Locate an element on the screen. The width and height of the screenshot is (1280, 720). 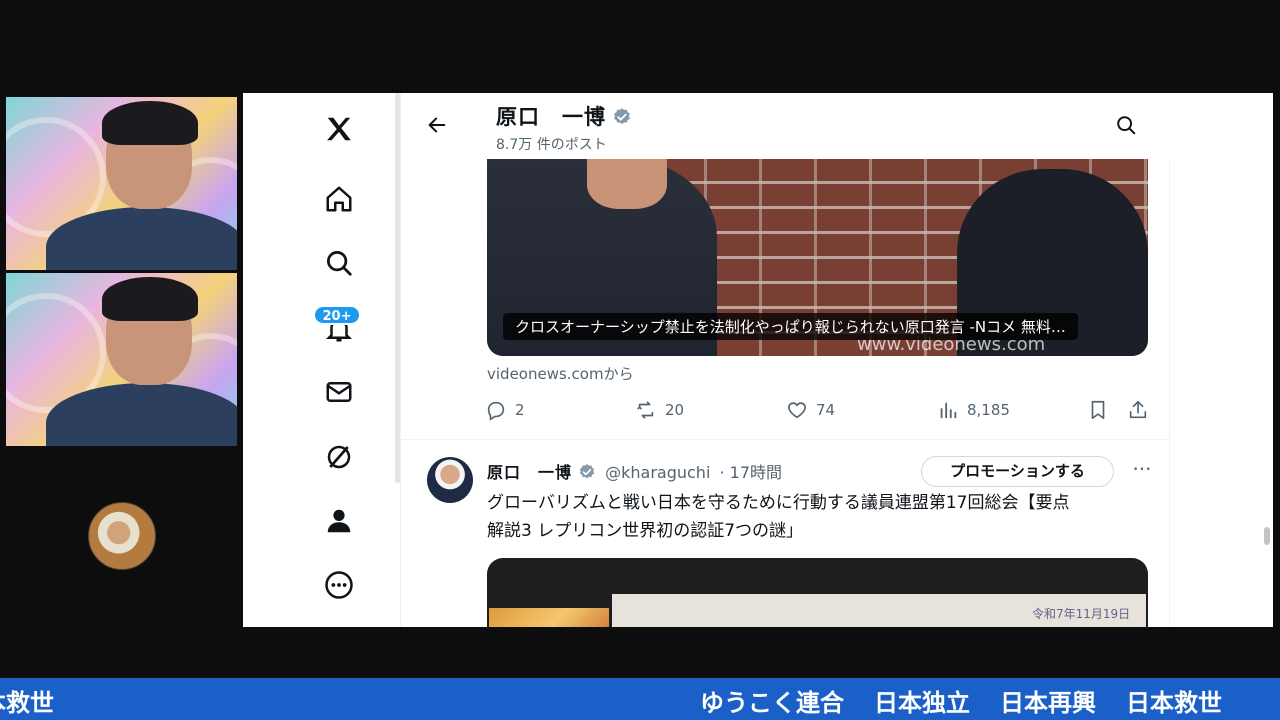
author-avatar is located at coordinates (450, 480).